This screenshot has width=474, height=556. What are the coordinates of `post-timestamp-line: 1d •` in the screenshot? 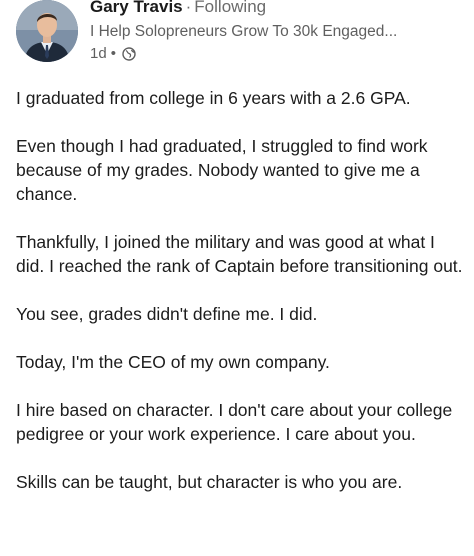 It's located at (275, 54).